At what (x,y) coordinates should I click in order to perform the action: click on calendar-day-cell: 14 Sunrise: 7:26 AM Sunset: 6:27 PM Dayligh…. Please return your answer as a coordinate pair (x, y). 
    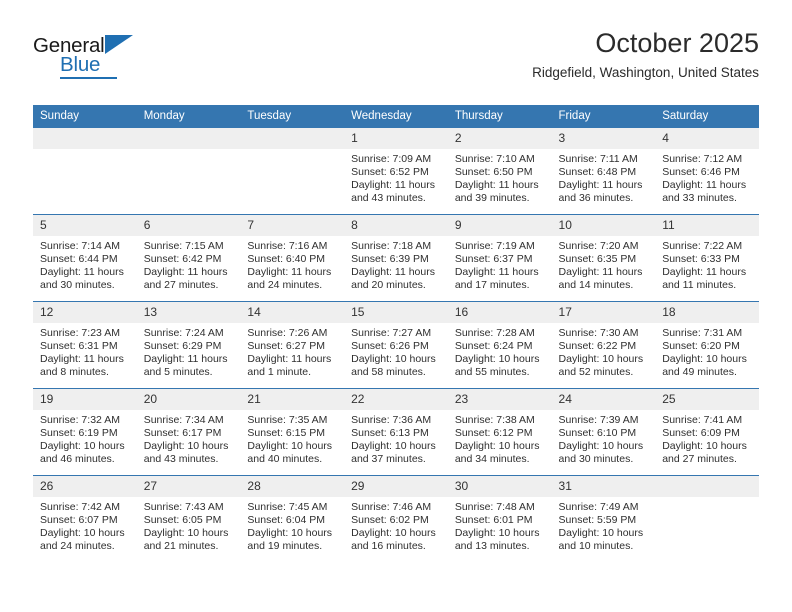
    Looking at the image, I should click on (292, 345).